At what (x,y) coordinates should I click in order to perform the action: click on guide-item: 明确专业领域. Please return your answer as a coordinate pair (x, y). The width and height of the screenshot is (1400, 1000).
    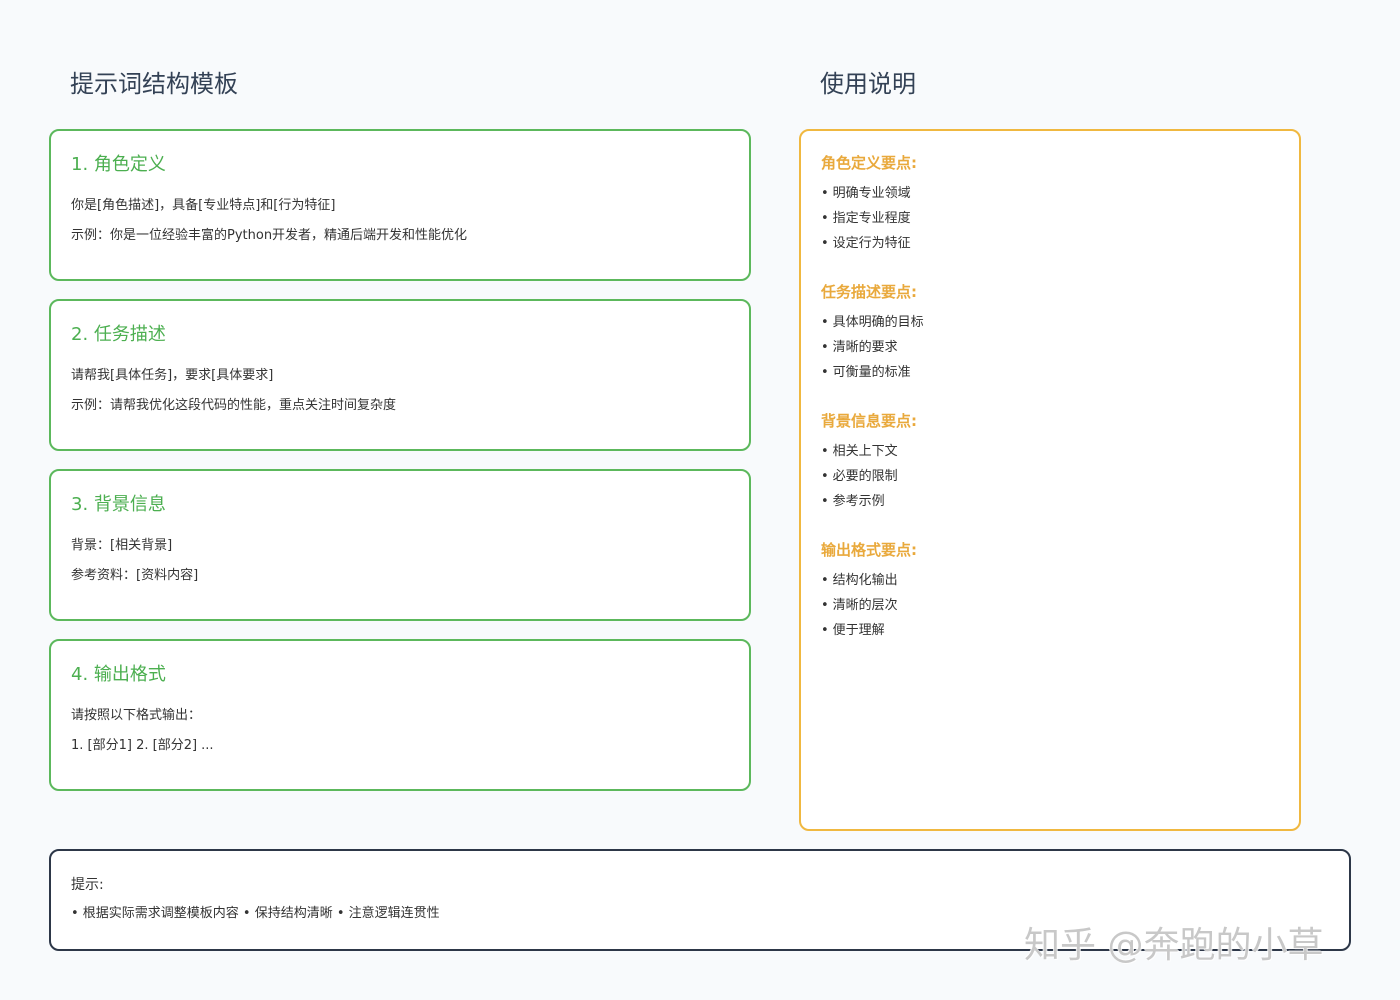
    Looking at the image, I should click on (1050, 193).